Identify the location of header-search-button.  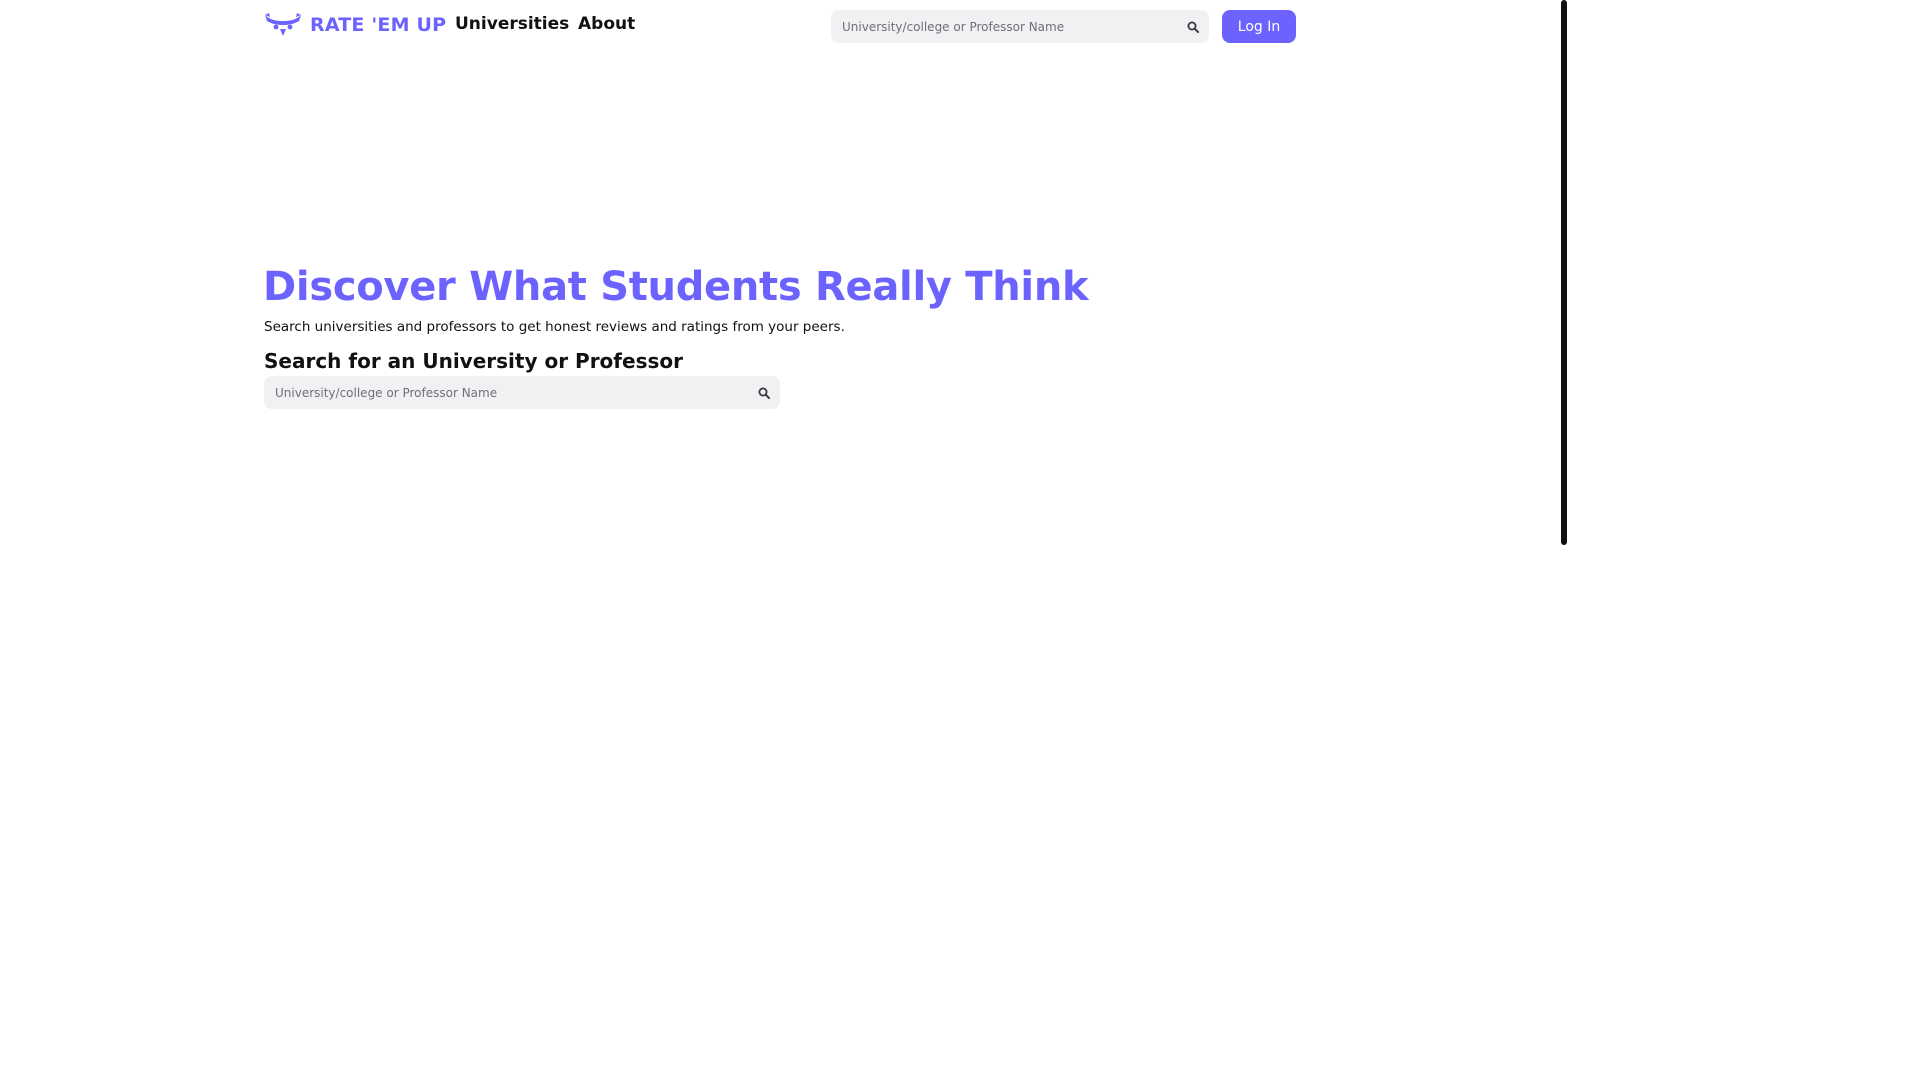
(1193, 26).